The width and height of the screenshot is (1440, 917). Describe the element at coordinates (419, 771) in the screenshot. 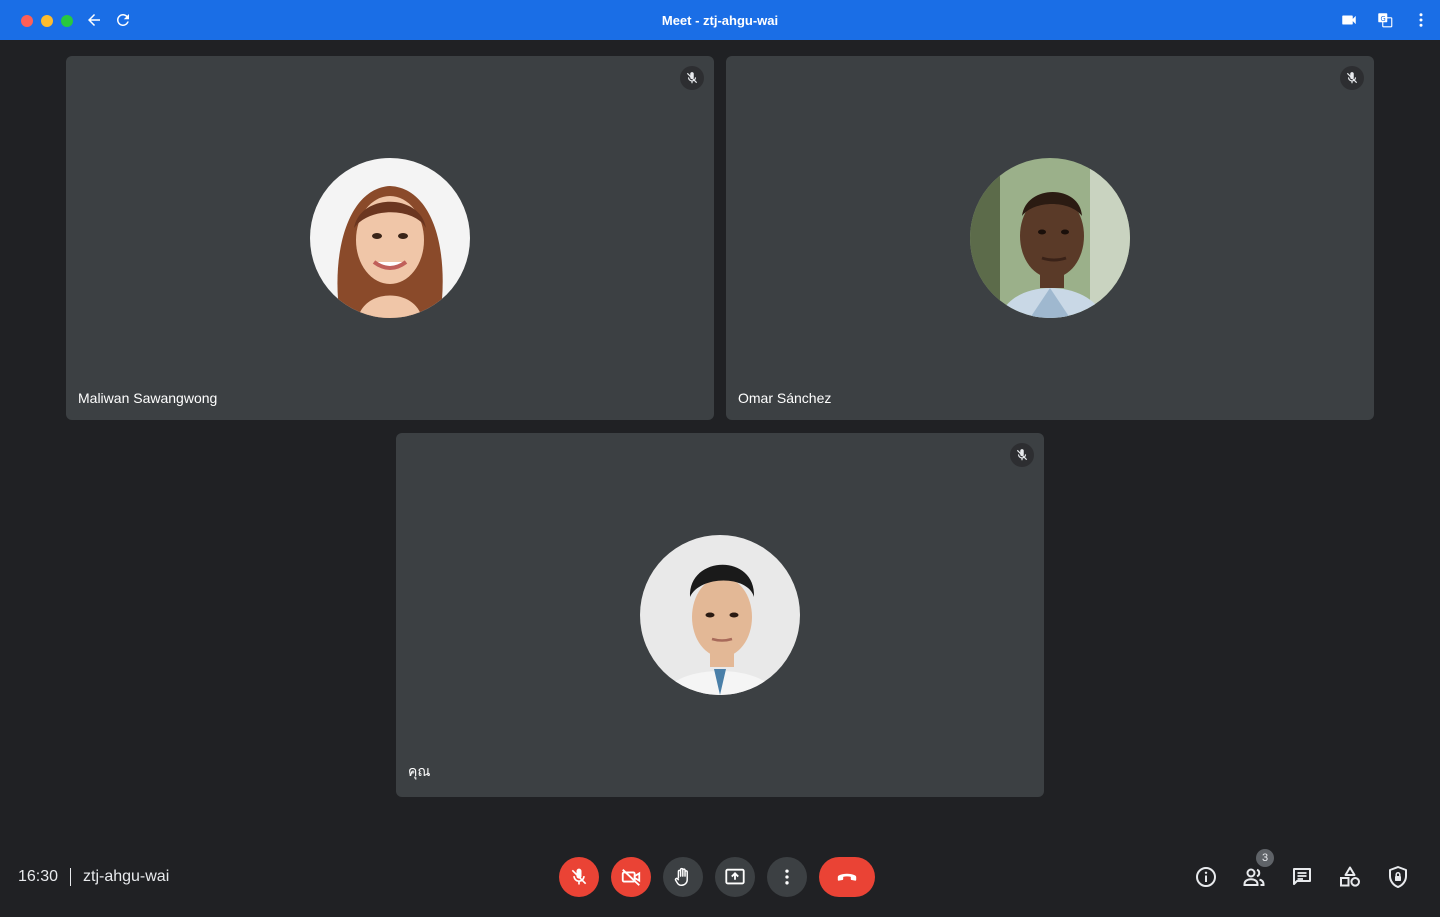

I see `self-name: คุณ` at that location.